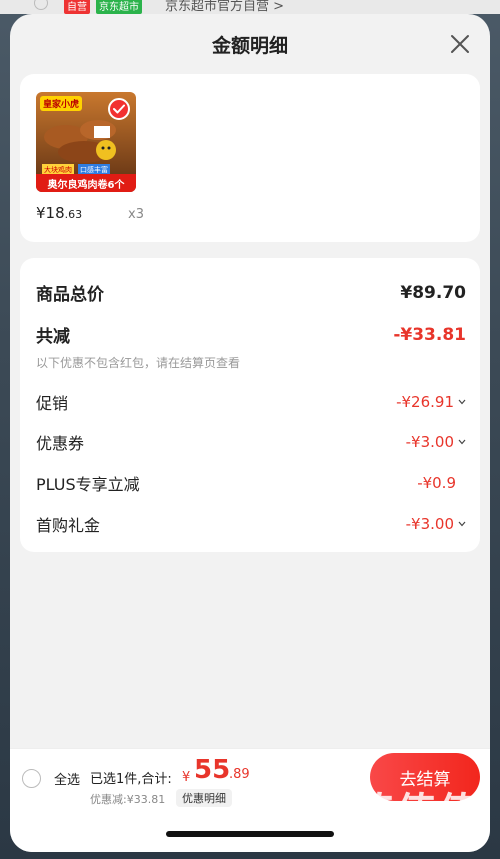 The width and height of the screenshot is (500, 859). I want to click on discount-label: 优惠券, so click(60, 443).